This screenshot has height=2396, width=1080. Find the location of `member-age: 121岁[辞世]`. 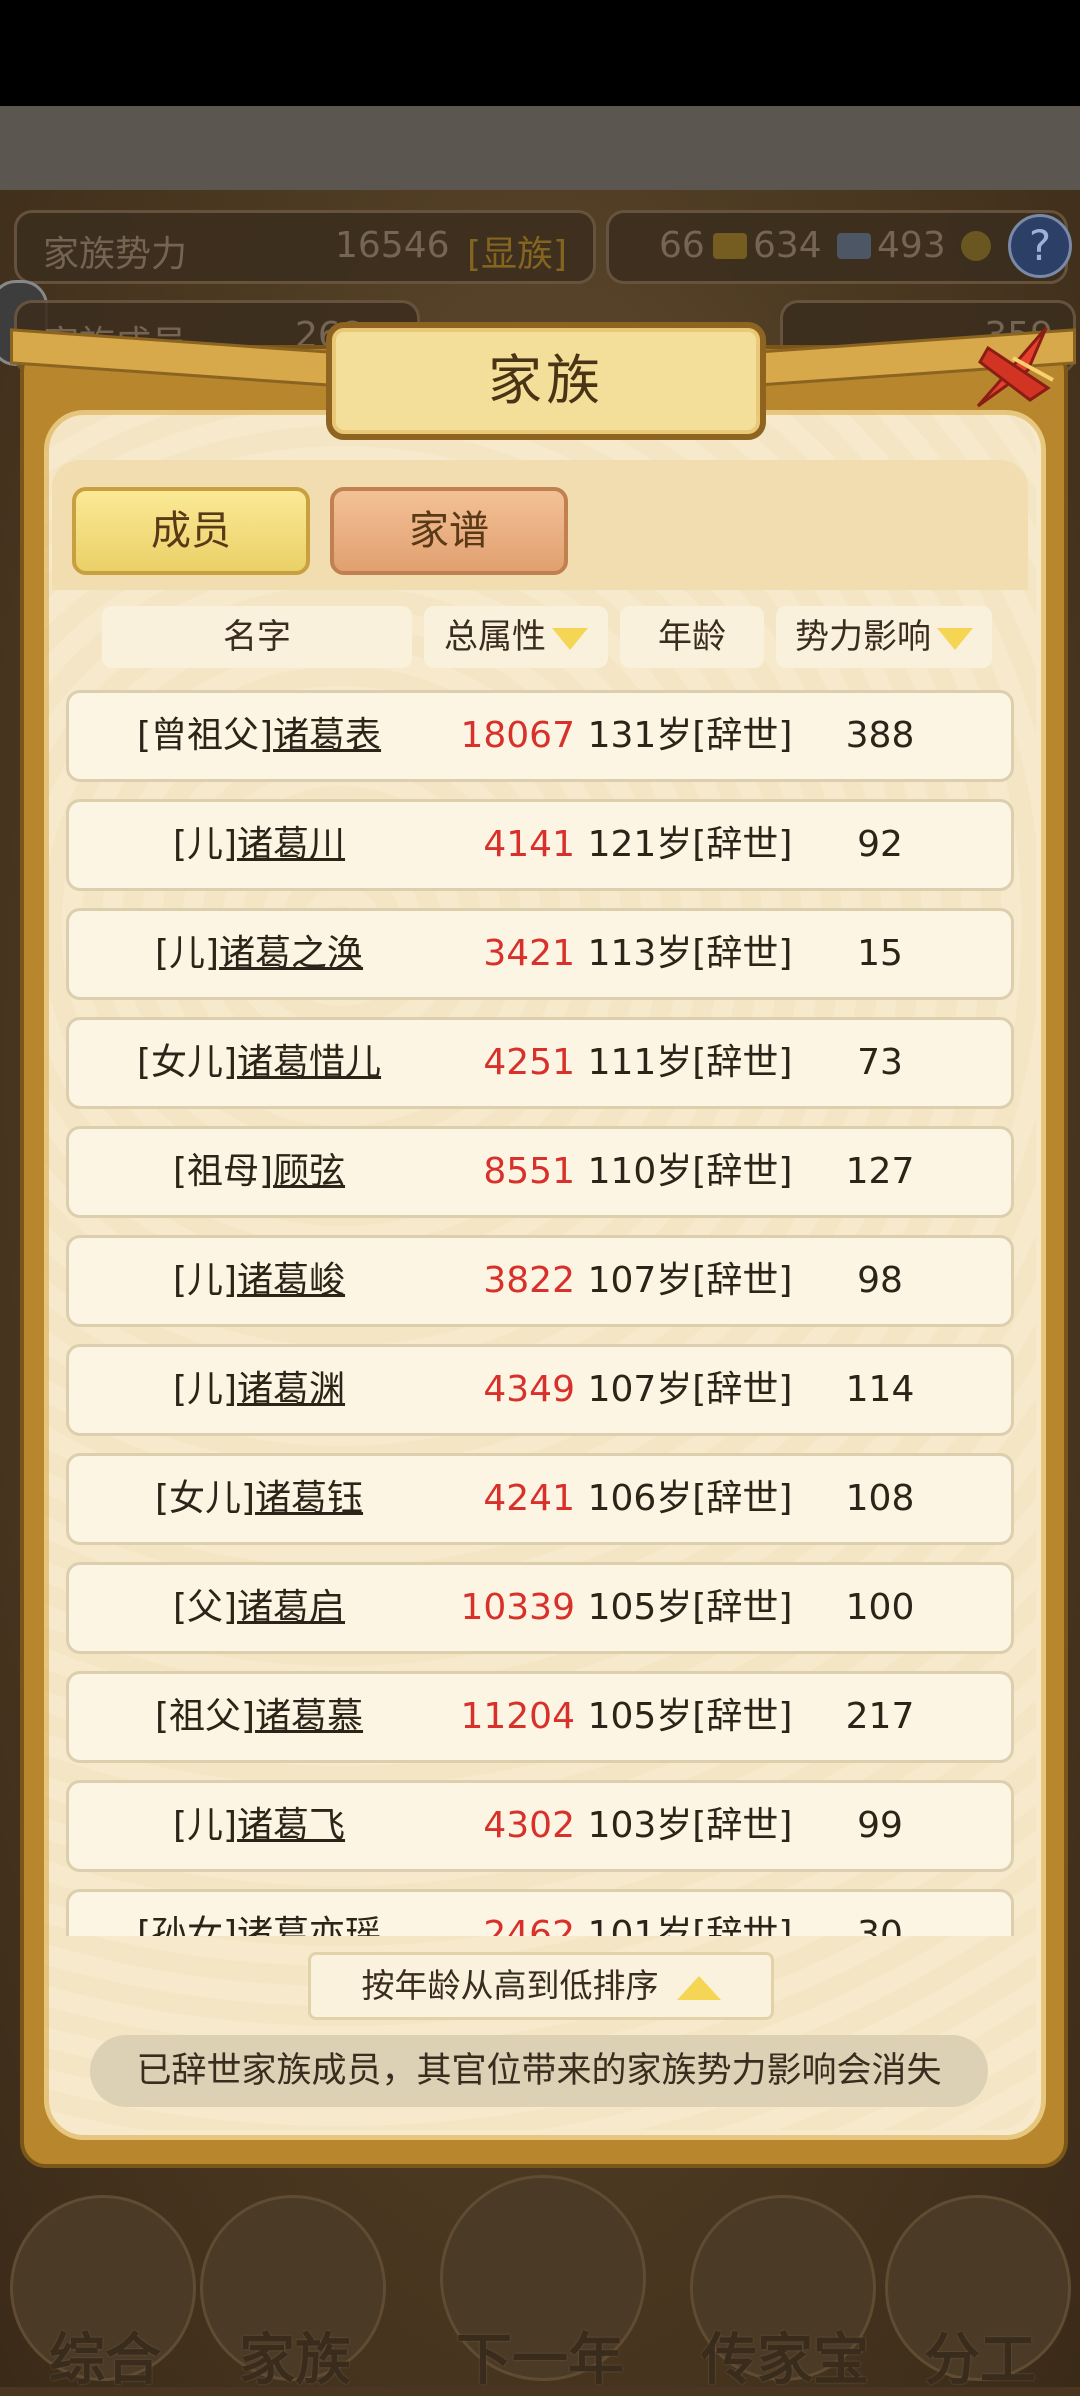

member-age: 121岁[辞世] is located at coordinates (690, 844).